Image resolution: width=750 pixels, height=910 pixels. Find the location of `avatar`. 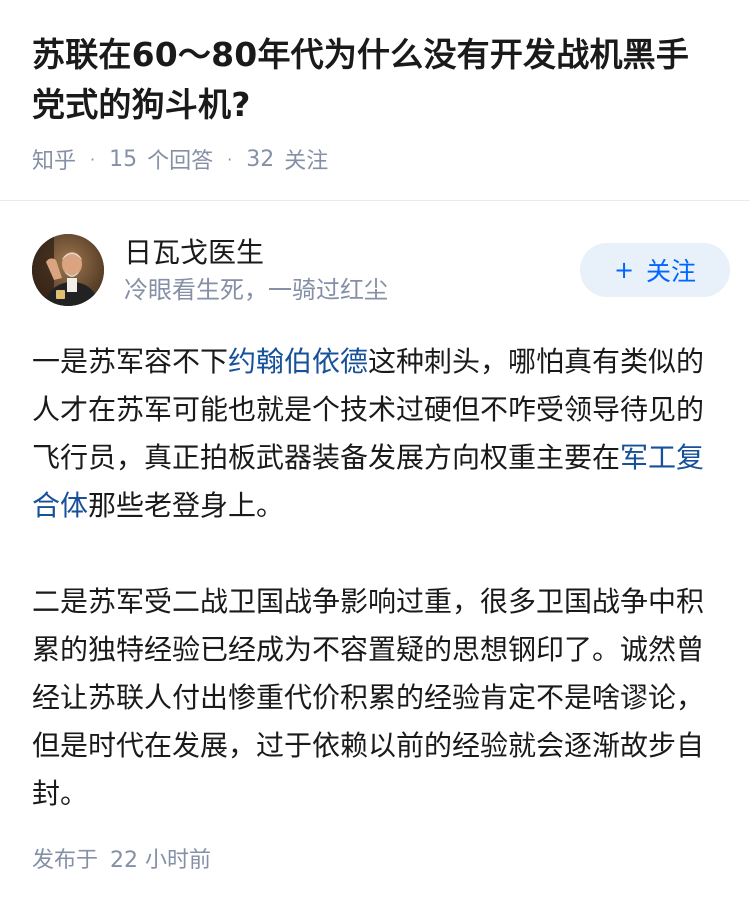

avatar is located at coordinates (68, 270).